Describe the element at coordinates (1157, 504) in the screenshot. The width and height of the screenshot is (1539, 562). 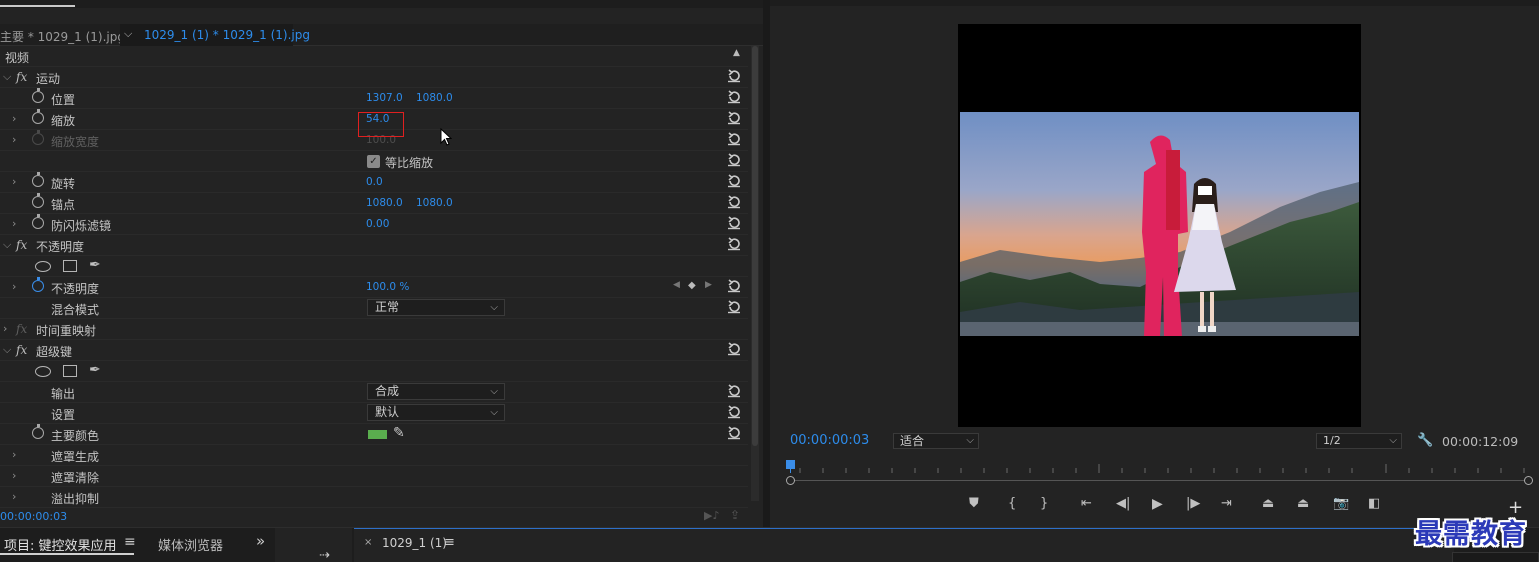
I see `play-icon: ▶` at that location.